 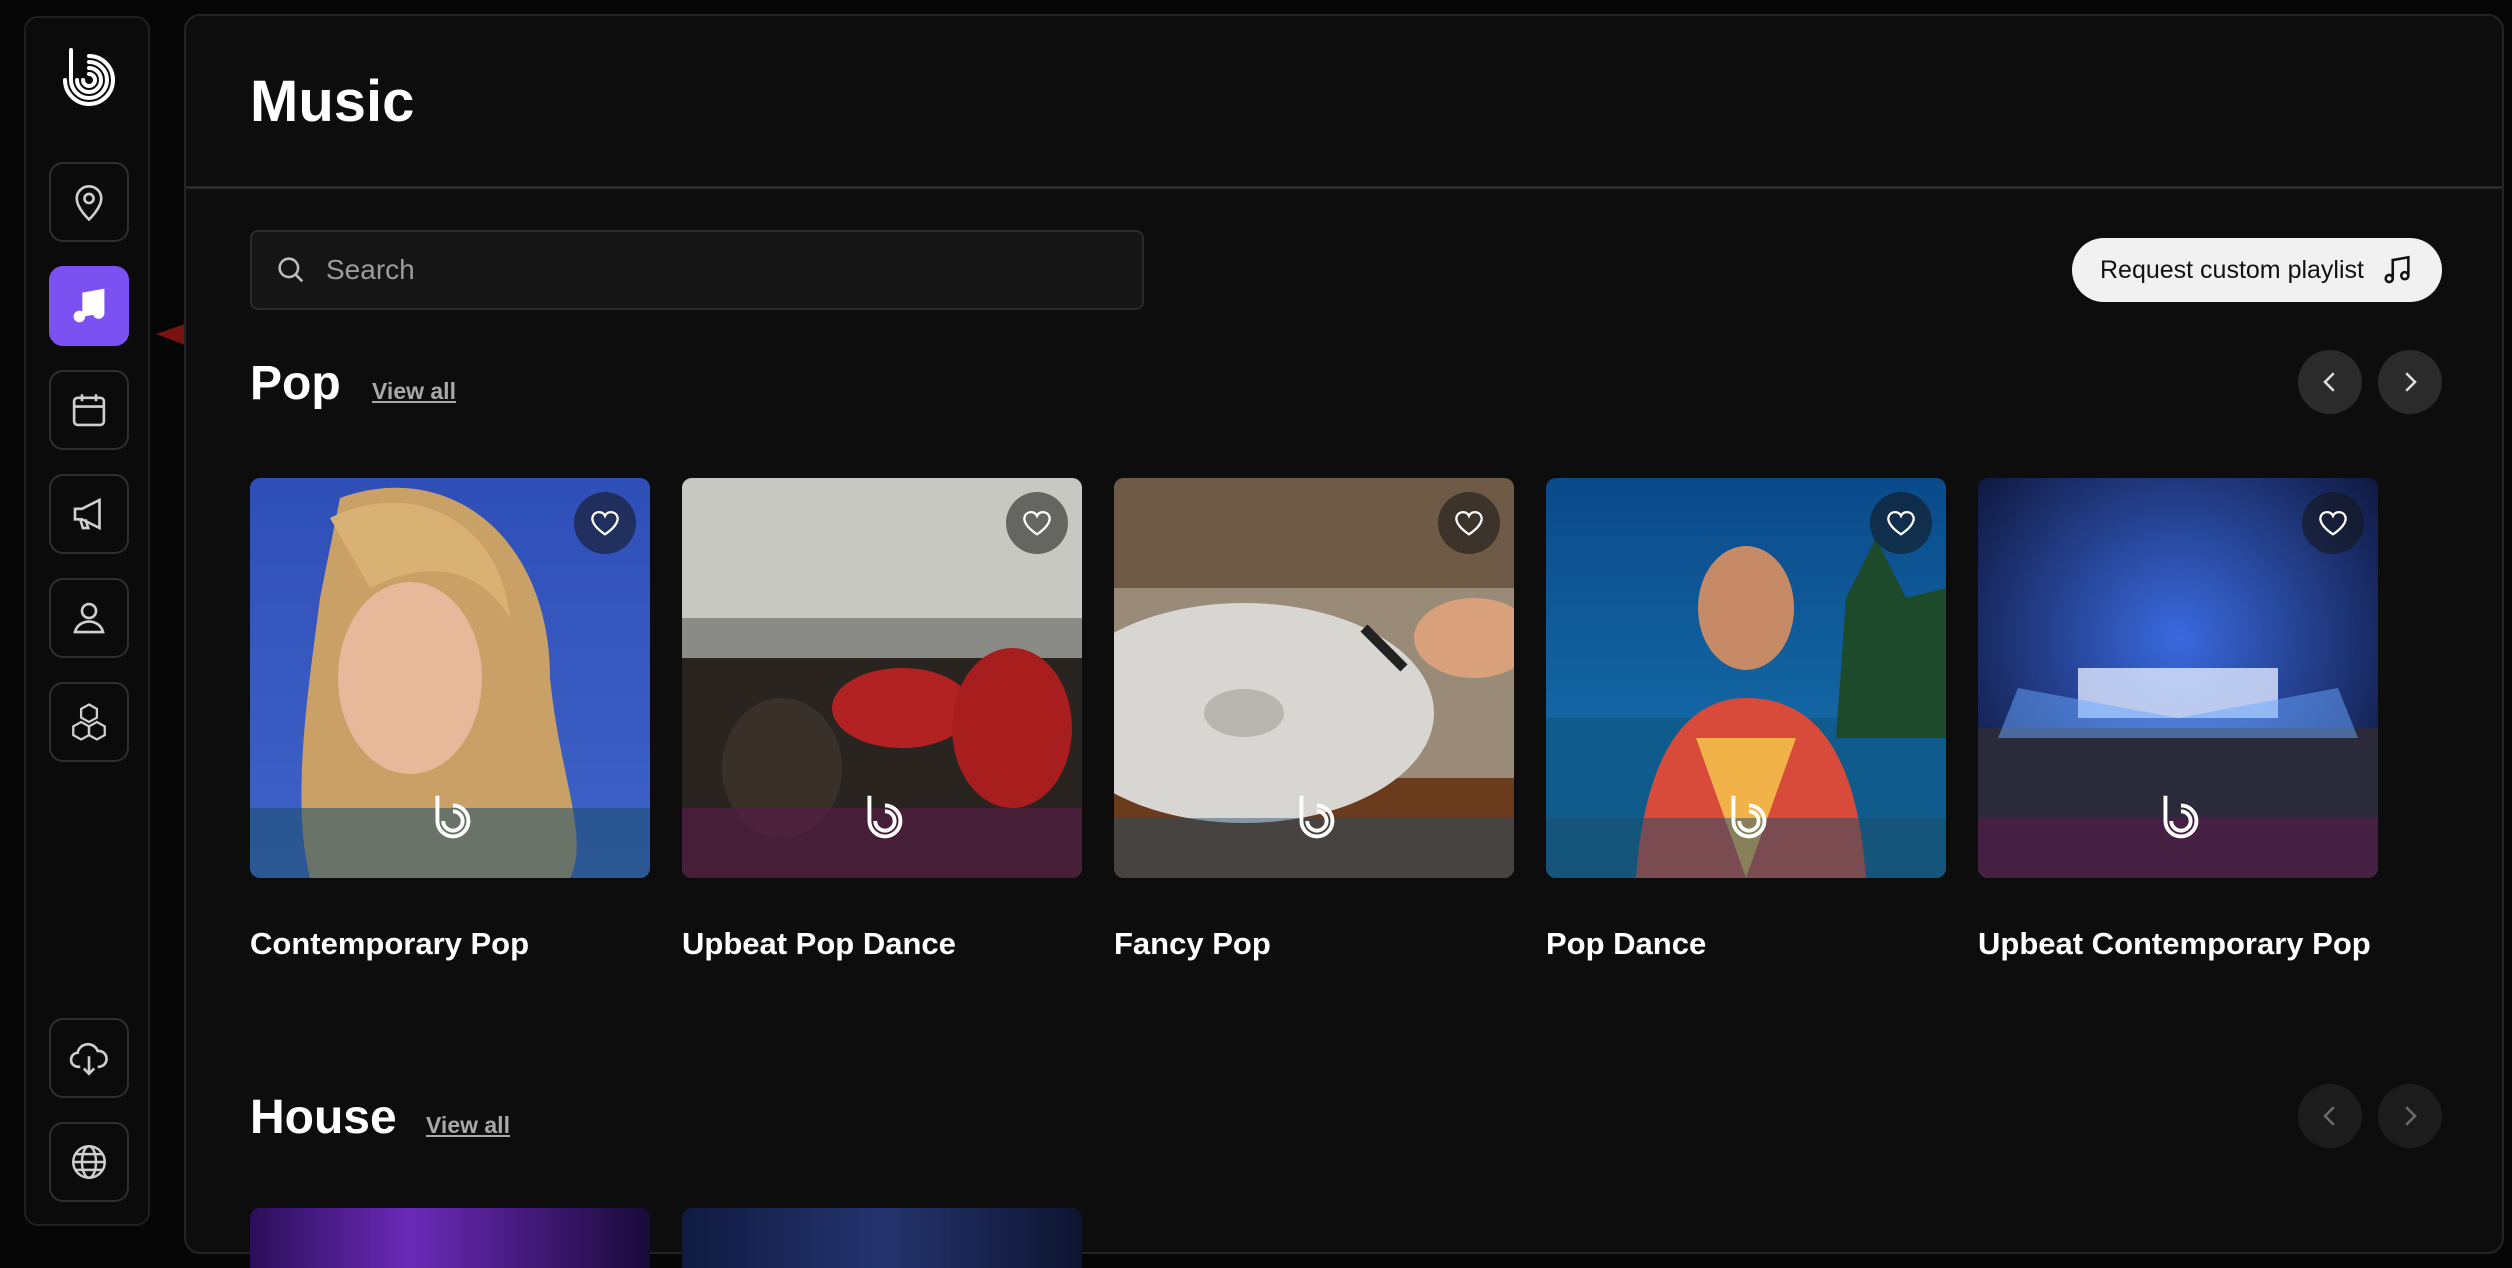 I want to click on calendar-icon, so click(x=89, y=410).